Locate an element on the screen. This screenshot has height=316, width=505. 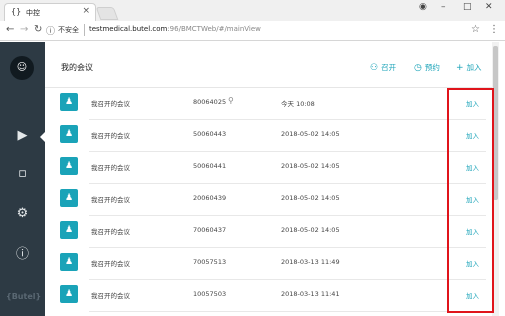
meeting-time: 今天 10:08 is located at coordinates (298, 104).